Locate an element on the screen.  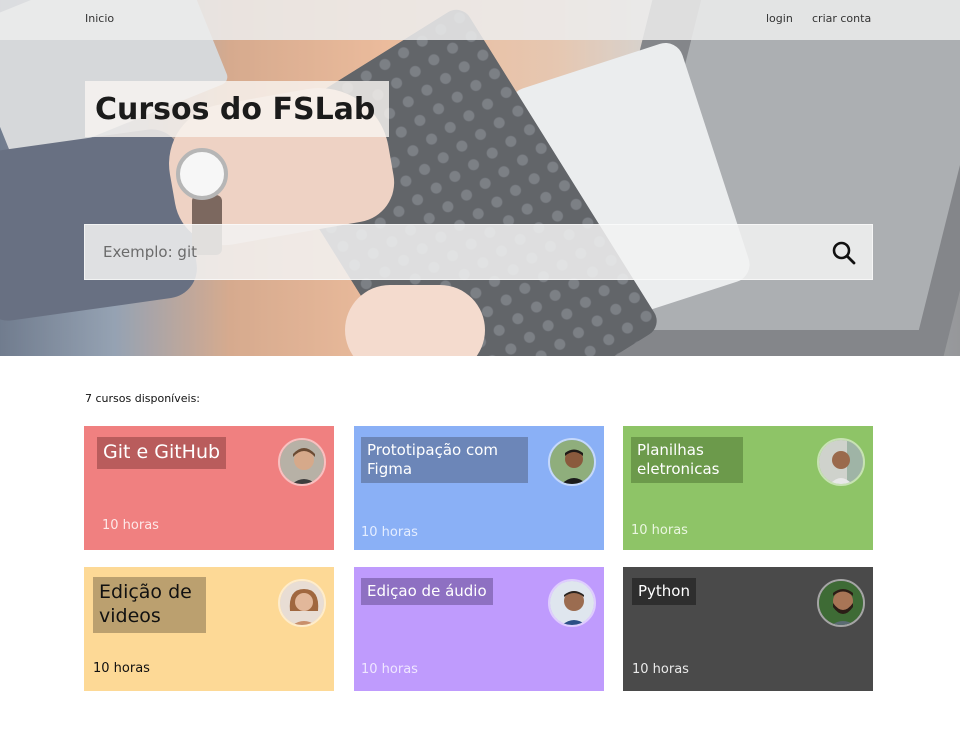
course-title: Ediçao de áudio is located at coordinates (427, 591).